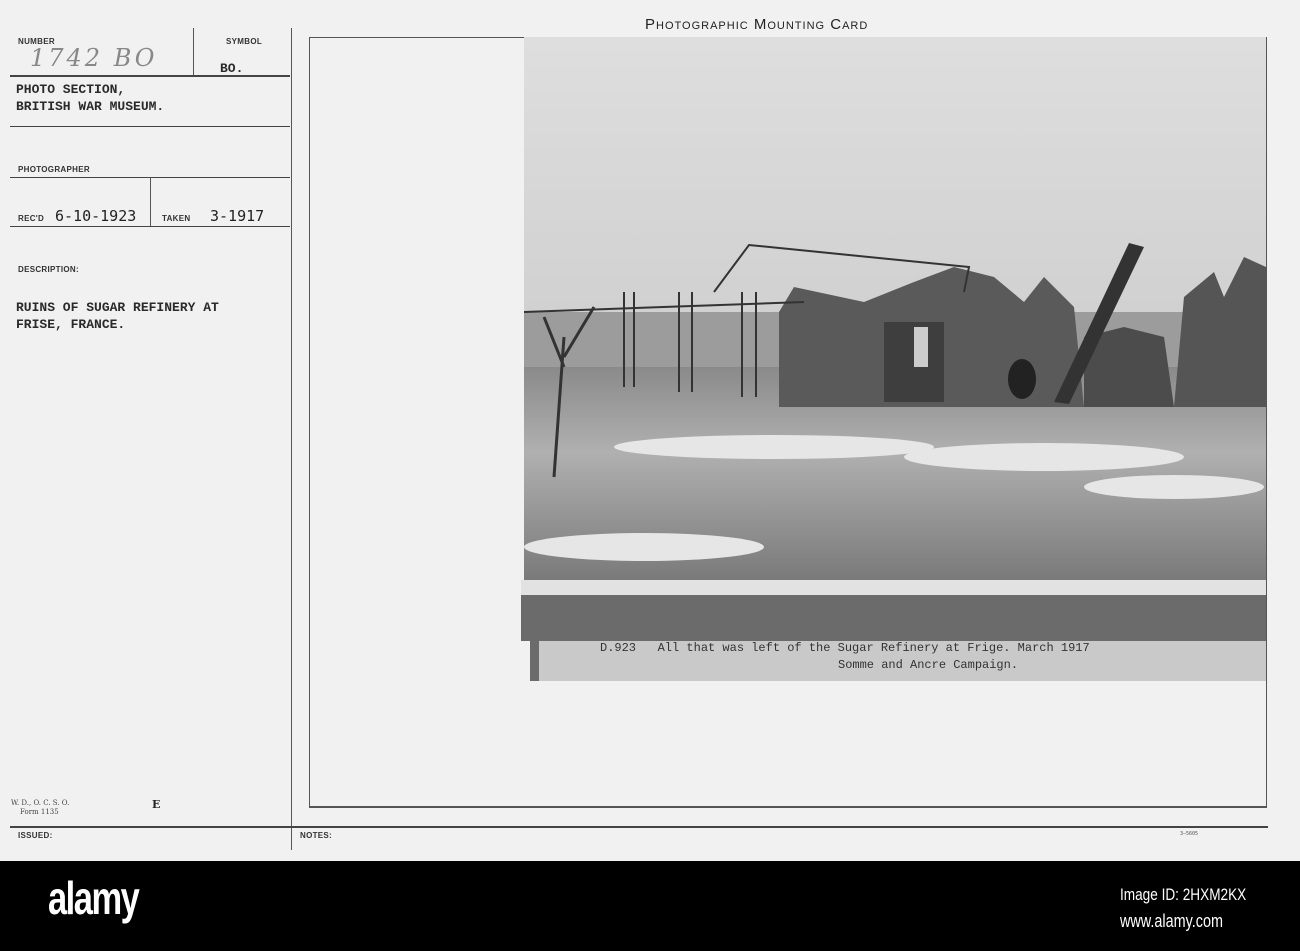  I want to click on column-divider, so click(291, 439).